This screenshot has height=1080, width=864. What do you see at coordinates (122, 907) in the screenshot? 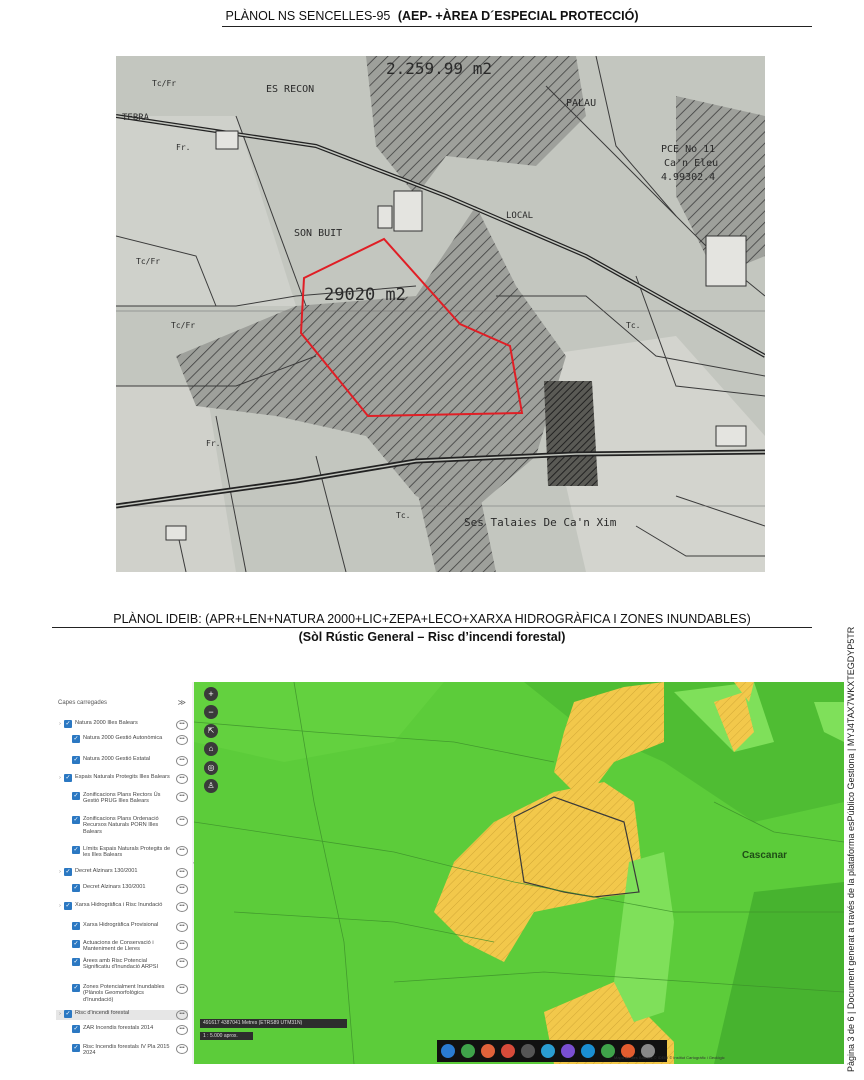
I see `layer-item: ›Xarxa Hidrogràfica i Risc Inundació•••` at bounding box center [122, 907].